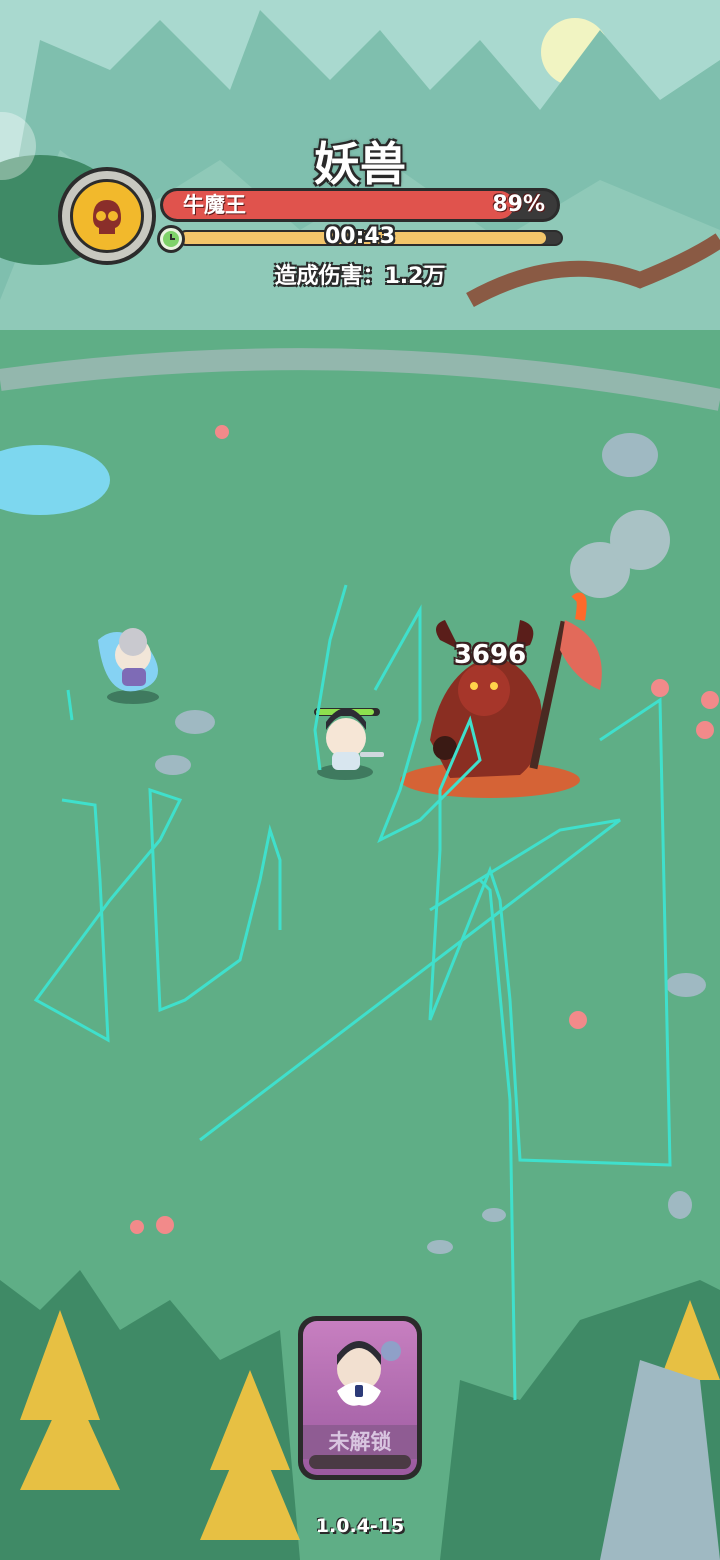 The height and width of the screenshot is (1560, 720). Describe the element at coordinates (171, 239) in the screenshot. I see `clock-icon` at that location.